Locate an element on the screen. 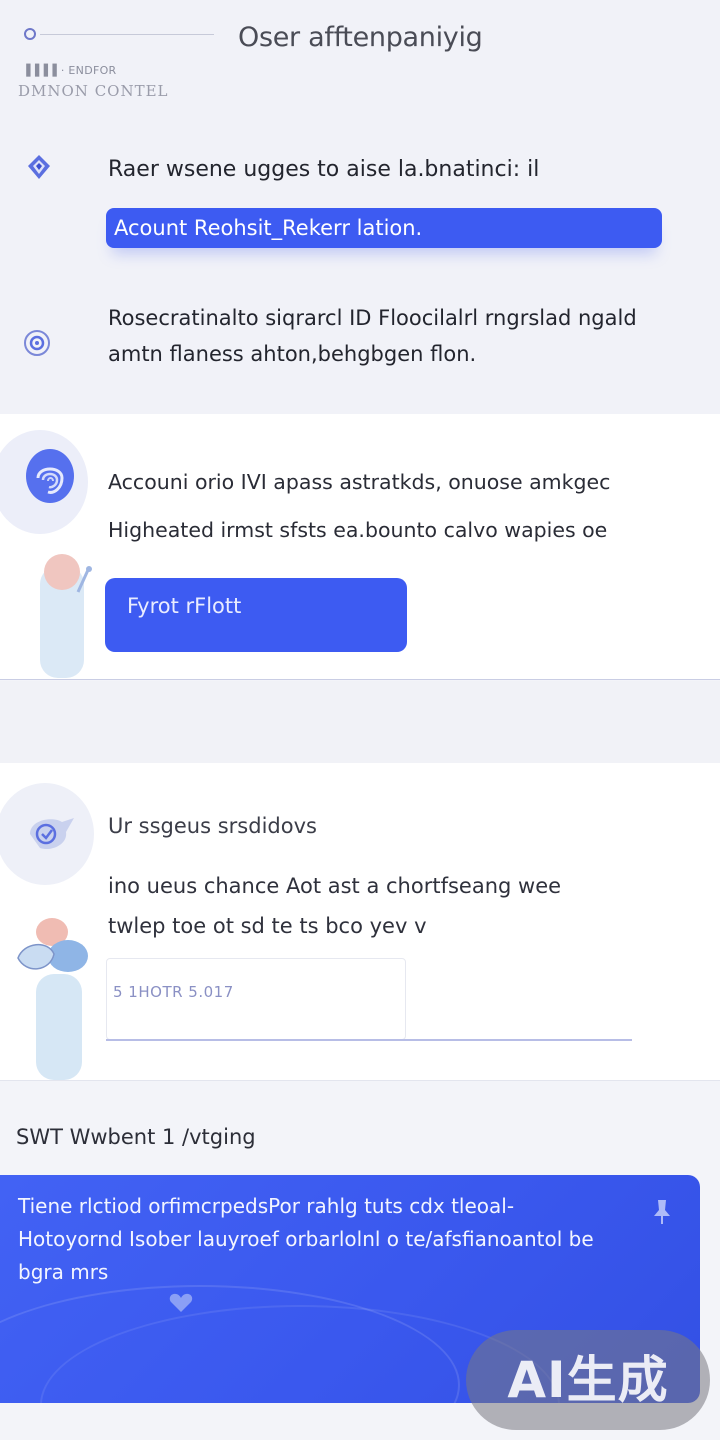 The width and height of the screenshot is (720, 1440). logo: ▐▐▐▐ · ENDFOR DMNON CONTEL is located at coordinates (114, 70).